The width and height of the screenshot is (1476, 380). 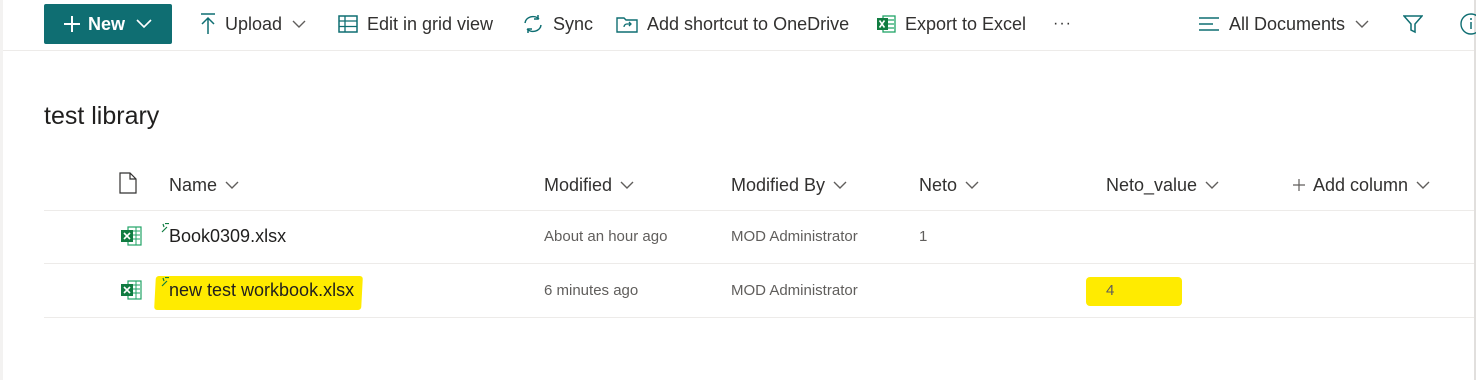 I want to click on highlight-mark, so click(x=1134, y=291).